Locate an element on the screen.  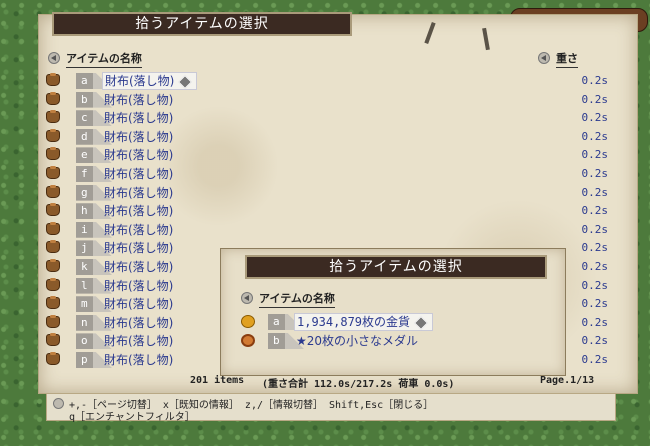
page-indicator: Page.1/13 is located at coordinates (567, 380).